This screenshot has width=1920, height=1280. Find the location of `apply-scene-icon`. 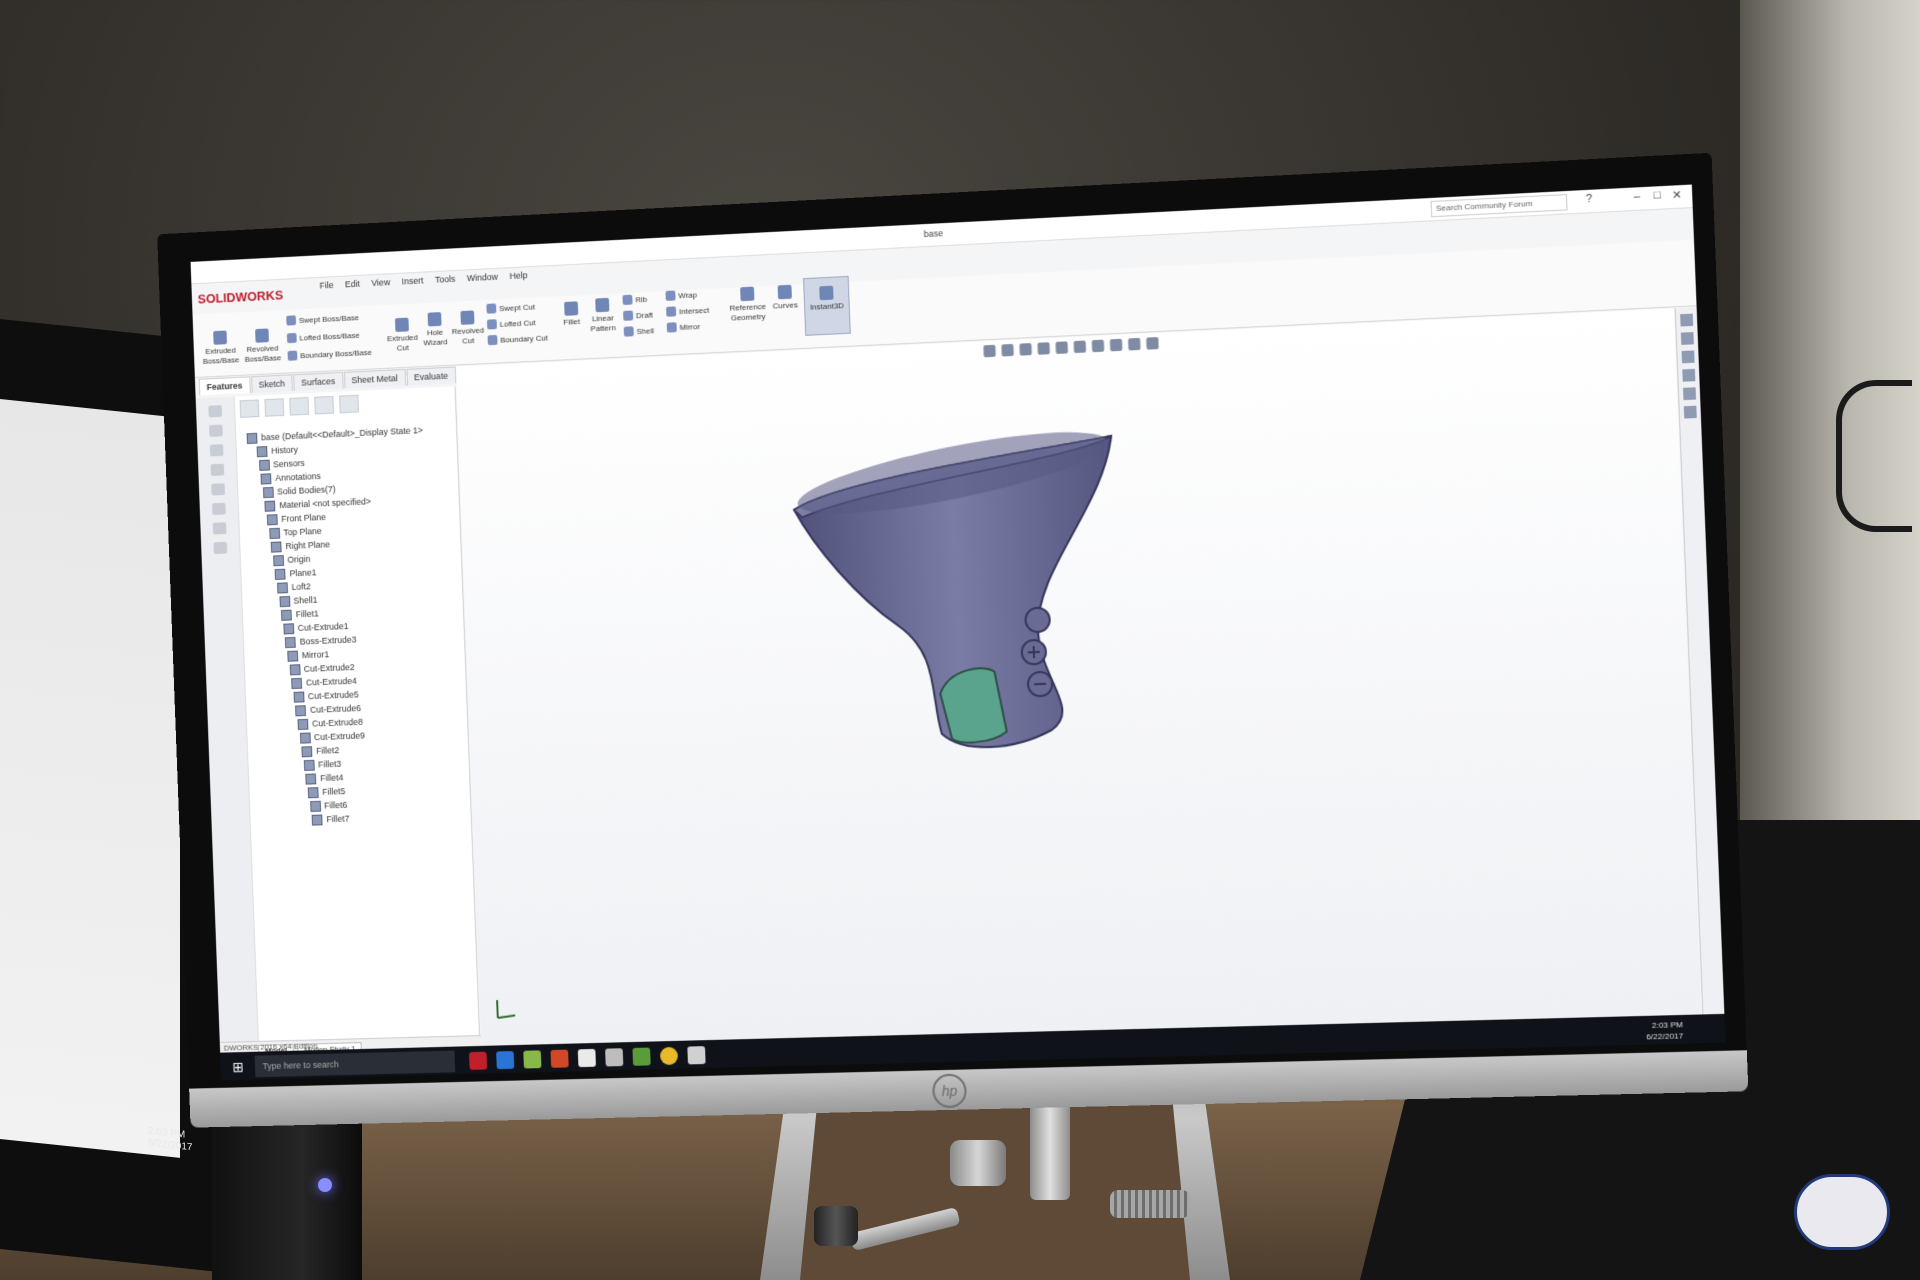

apply-scene-icon is located at coordinates (1134, 344).